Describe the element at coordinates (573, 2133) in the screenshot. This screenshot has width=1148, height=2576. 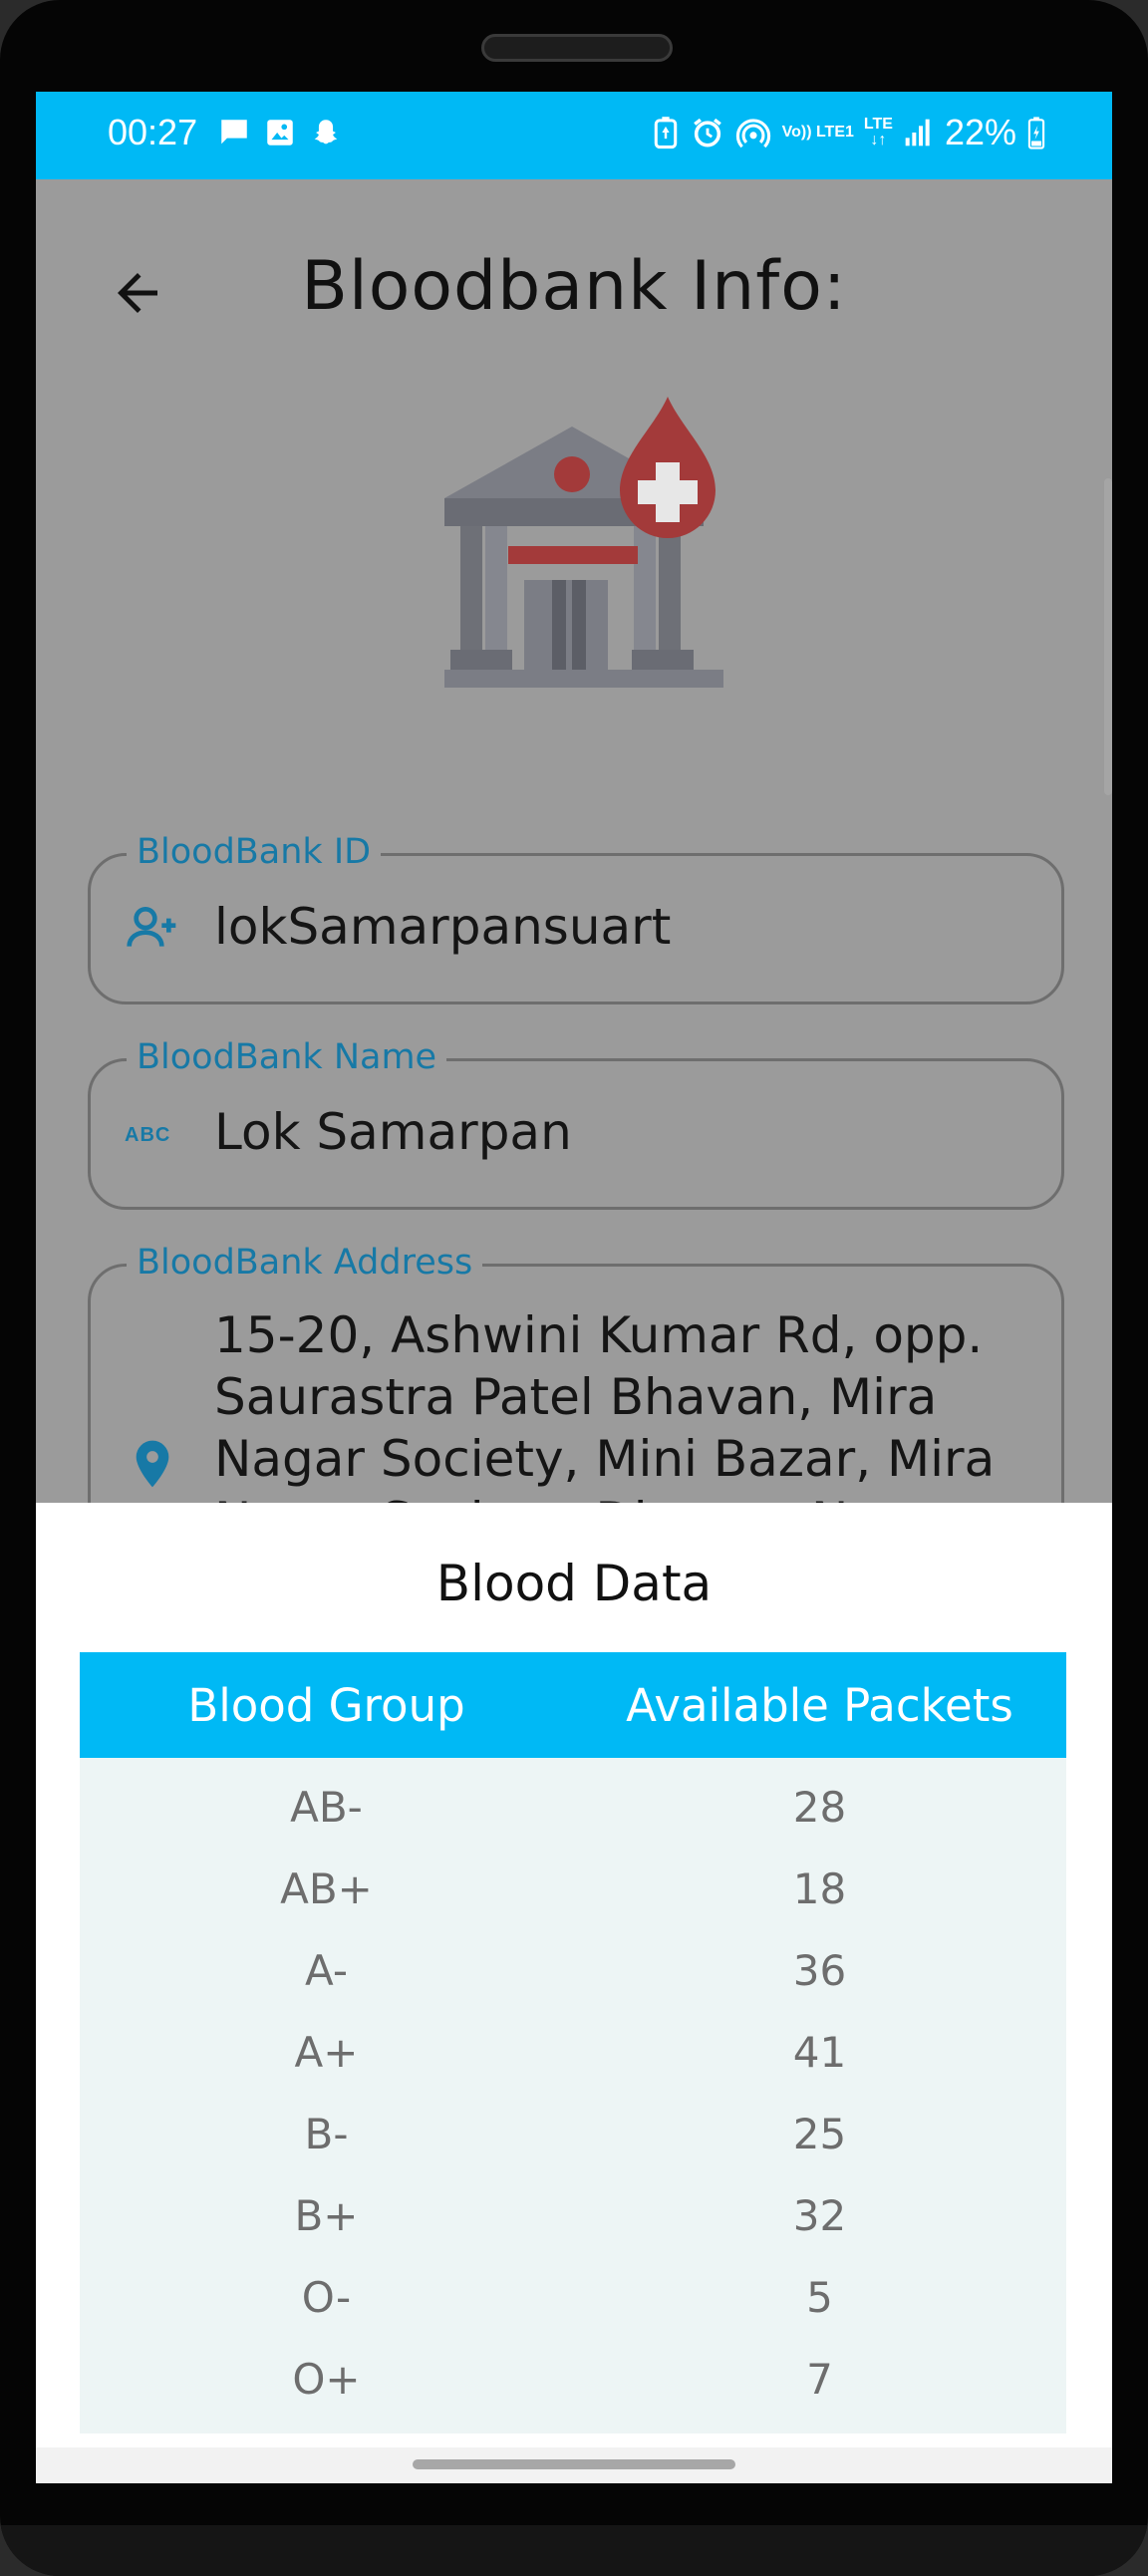
I see `table-row: B- 25` at that location.